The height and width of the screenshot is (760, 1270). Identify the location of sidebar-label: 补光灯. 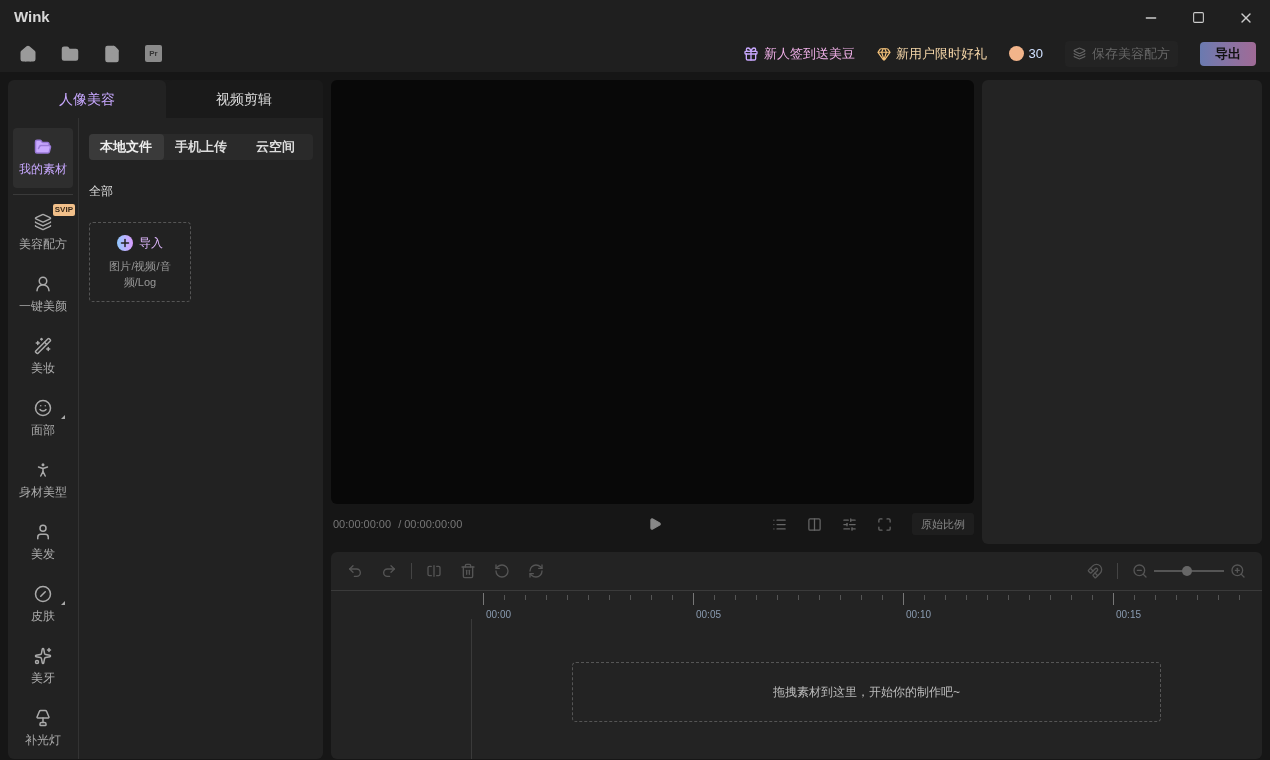
(43, 740).